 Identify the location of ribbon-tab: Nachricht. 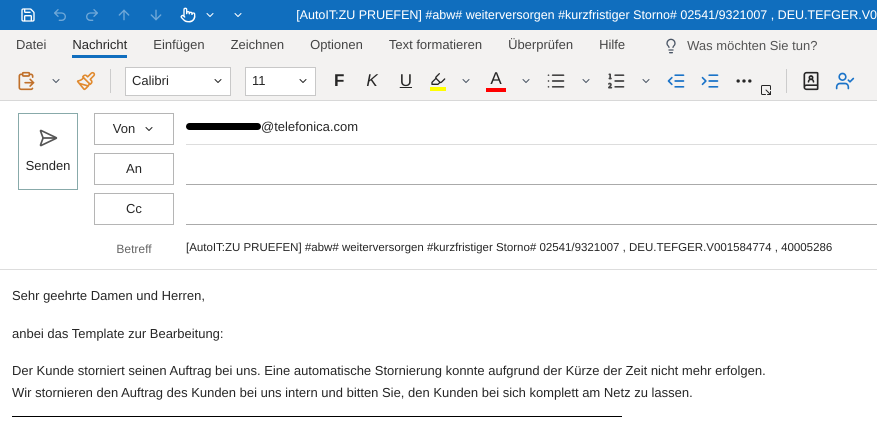
(100, 46).